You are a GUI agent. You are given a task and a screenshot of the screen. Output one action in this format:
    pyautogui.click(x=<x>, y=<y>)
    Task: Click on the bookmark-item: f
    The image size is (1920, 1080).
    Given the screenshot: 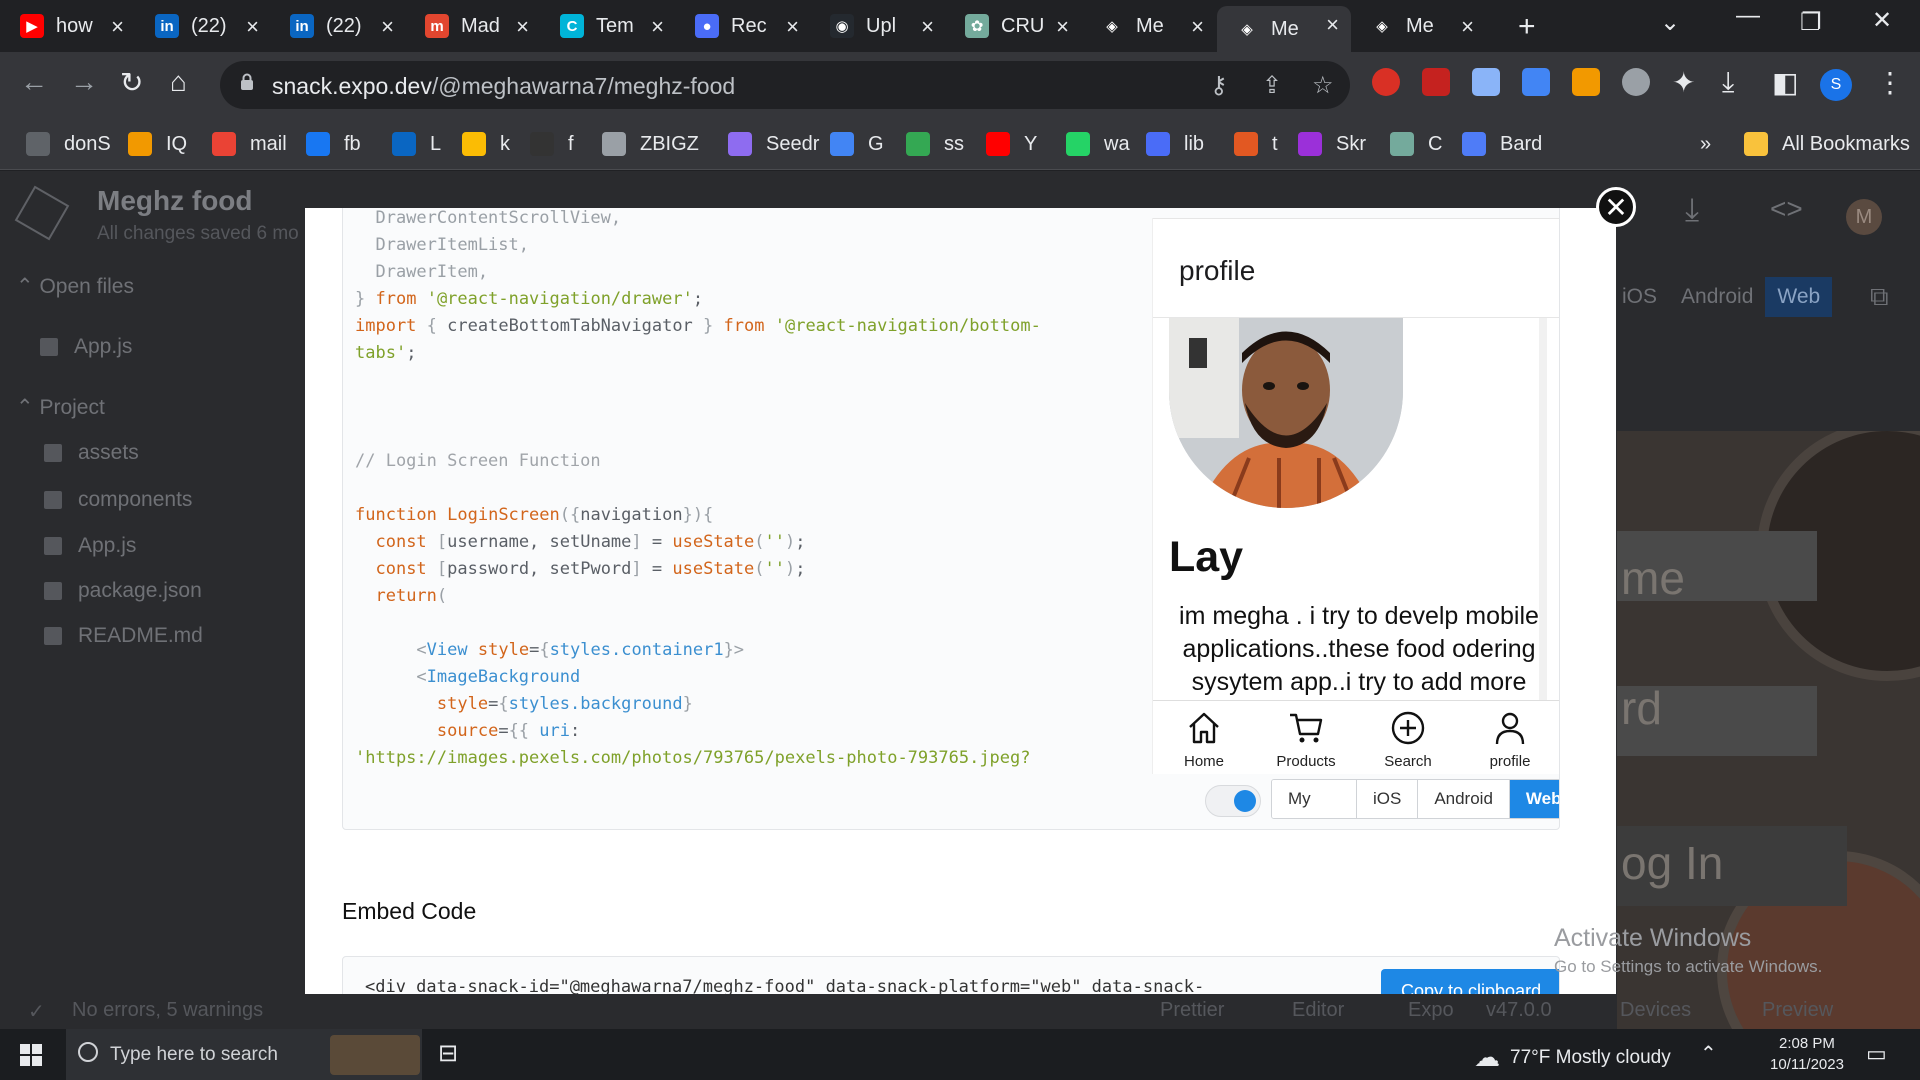 What is the action you would take?
    pyautogui.click(x=552, y=144)
    